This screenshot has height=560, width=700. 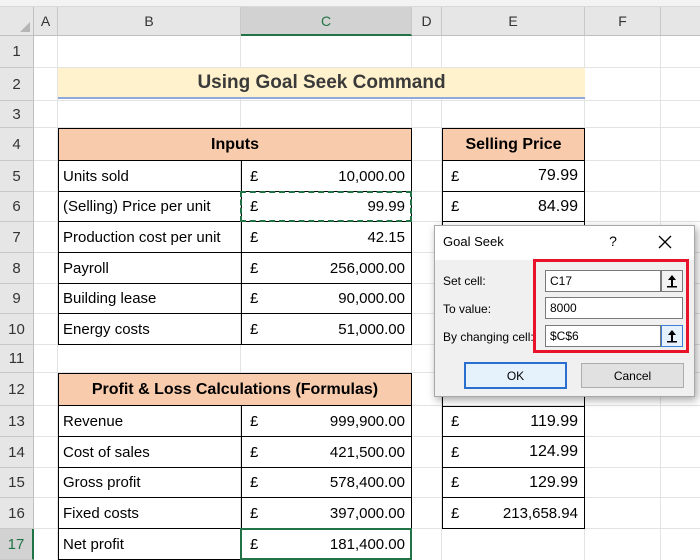 I want to click on selling-value-5: 129.99, so click(x=531, y=483).